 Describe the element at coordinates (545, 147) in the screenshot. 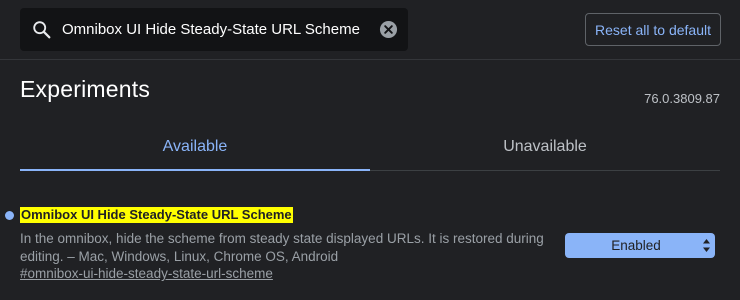

I see `tab-unavailable: Unavailable` at that location.